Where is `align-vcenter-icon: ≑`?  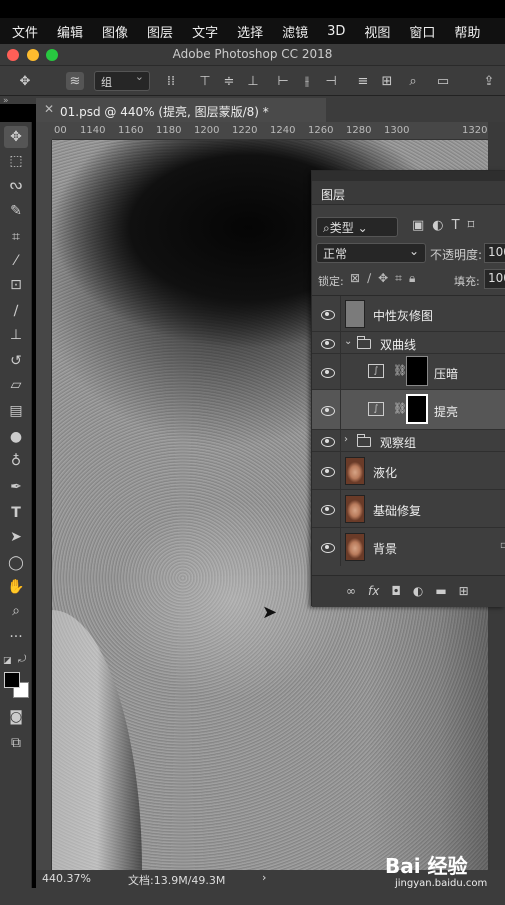
align-vcenter-icon: ≑ is located at coordinates (229, 81).